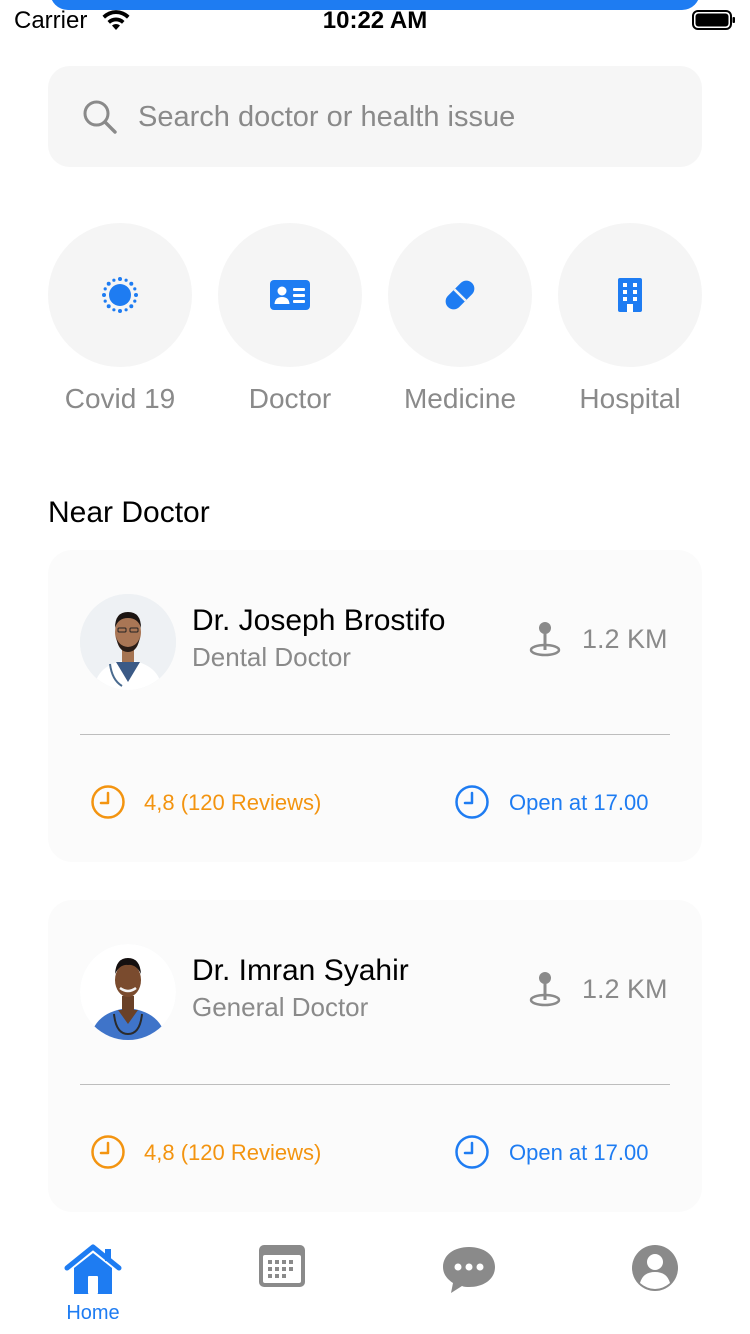 The image size is (750, 1334). I want to click on doctor-name: Dr. Imran Syahir, so click(300, 970).